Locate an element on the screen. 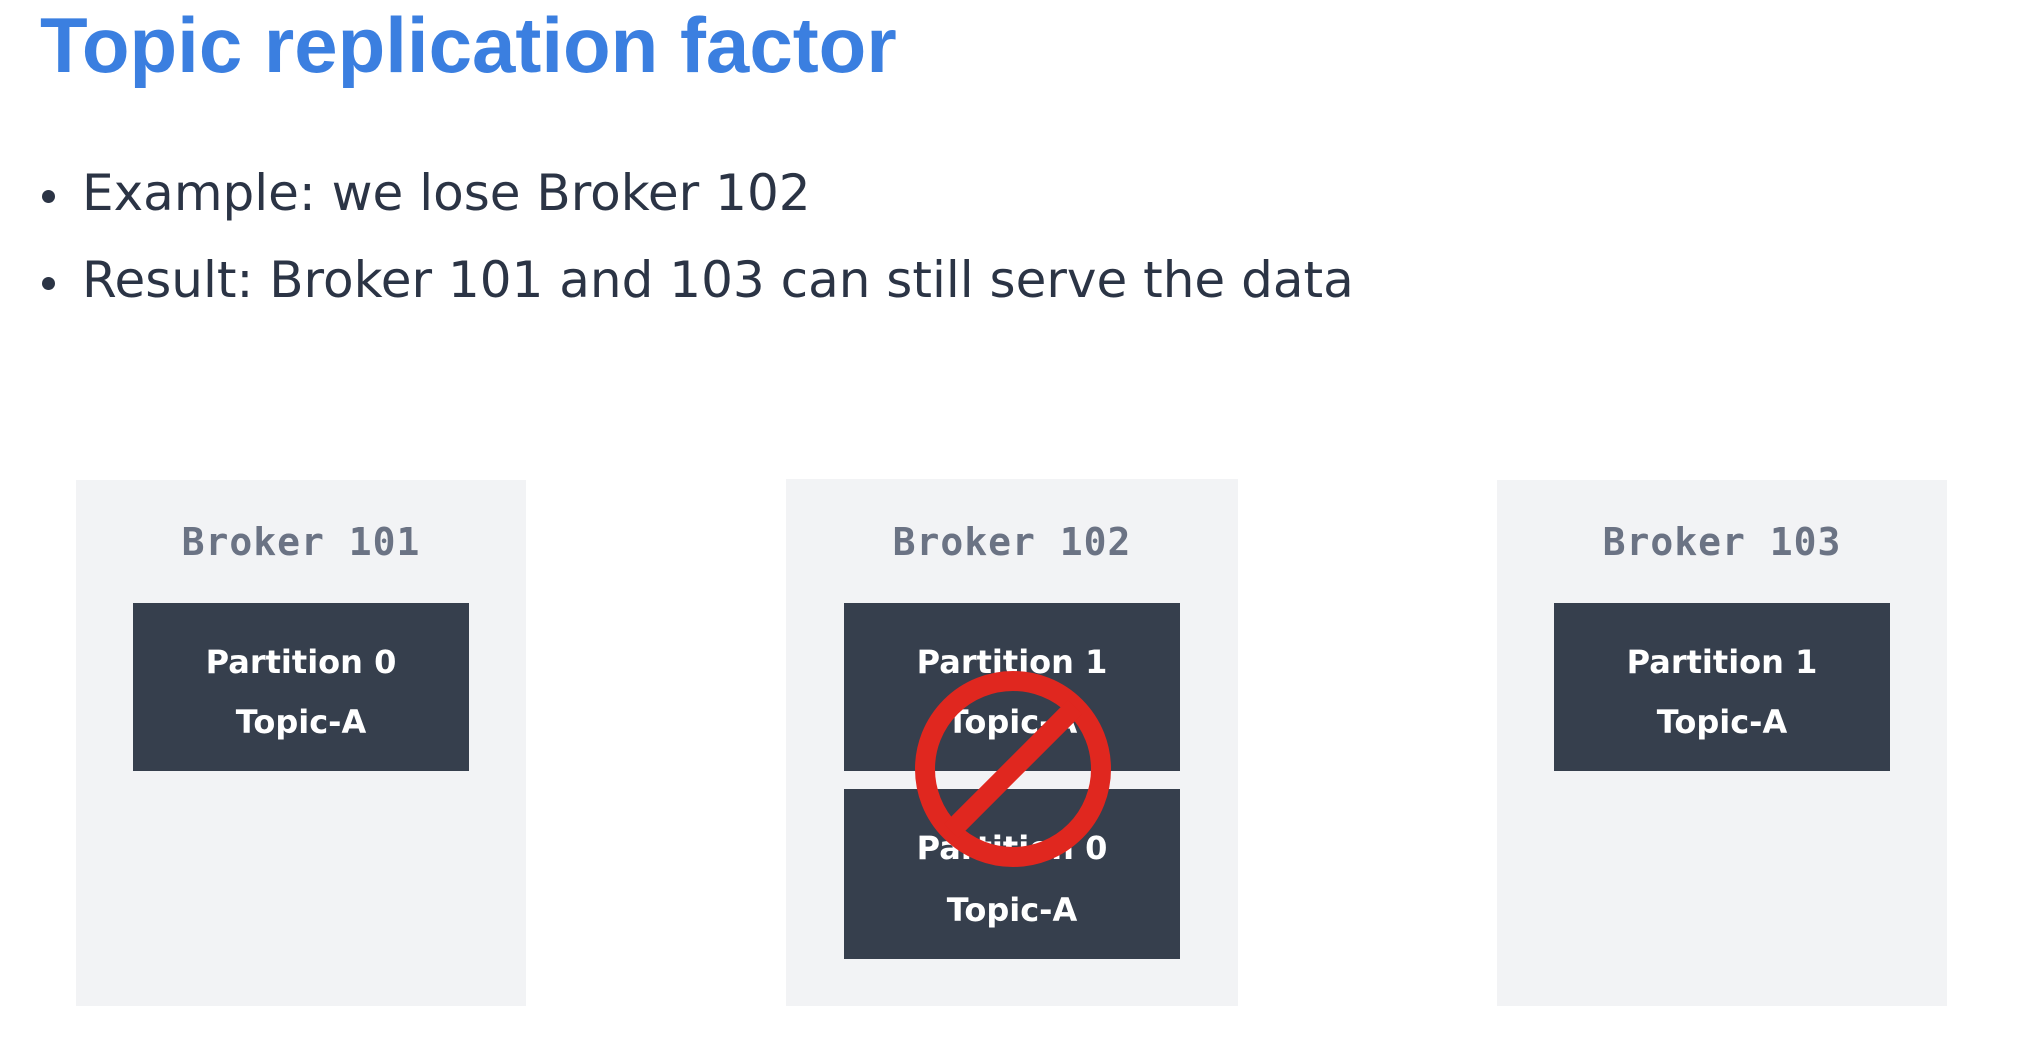 The height and width of the screenshot is (1038, 2026). broker-103-box: Broker 103 Partition 1 Topic-A is located at coordinates (1722, 743).